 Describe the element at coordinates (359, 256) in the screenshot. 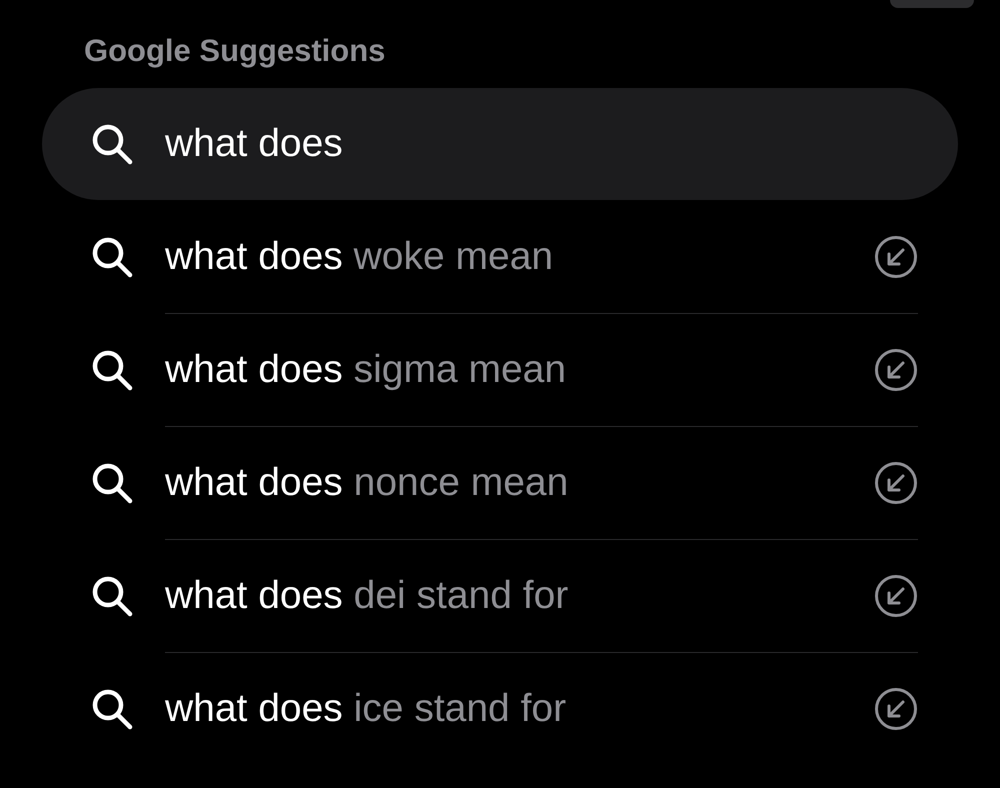

I see `suggestion-item: what does woke mean` at that location.